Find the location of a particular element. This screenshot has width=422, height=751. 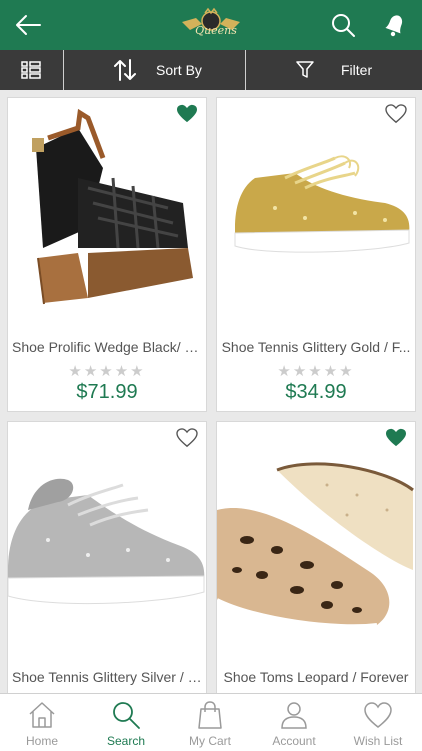

silver-glitter-sneaker-image is located at coordinates (106, 541).